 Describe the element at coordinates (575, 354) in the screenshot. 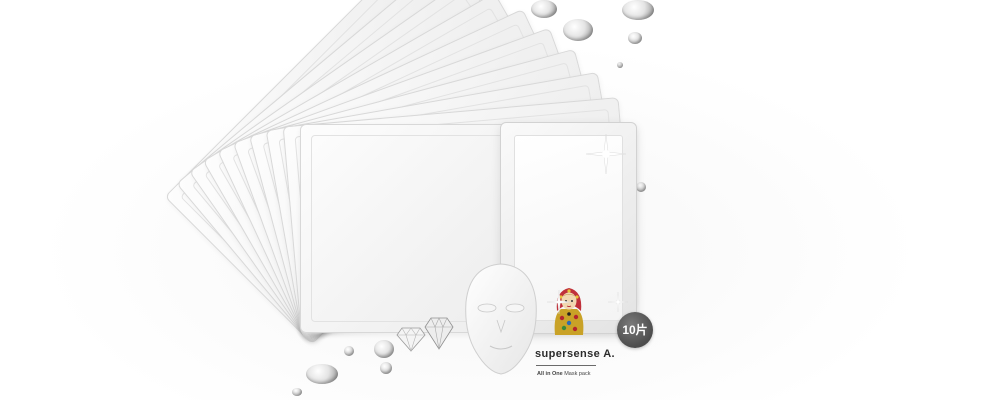

I see `brand-name: supersense A.` at that location.